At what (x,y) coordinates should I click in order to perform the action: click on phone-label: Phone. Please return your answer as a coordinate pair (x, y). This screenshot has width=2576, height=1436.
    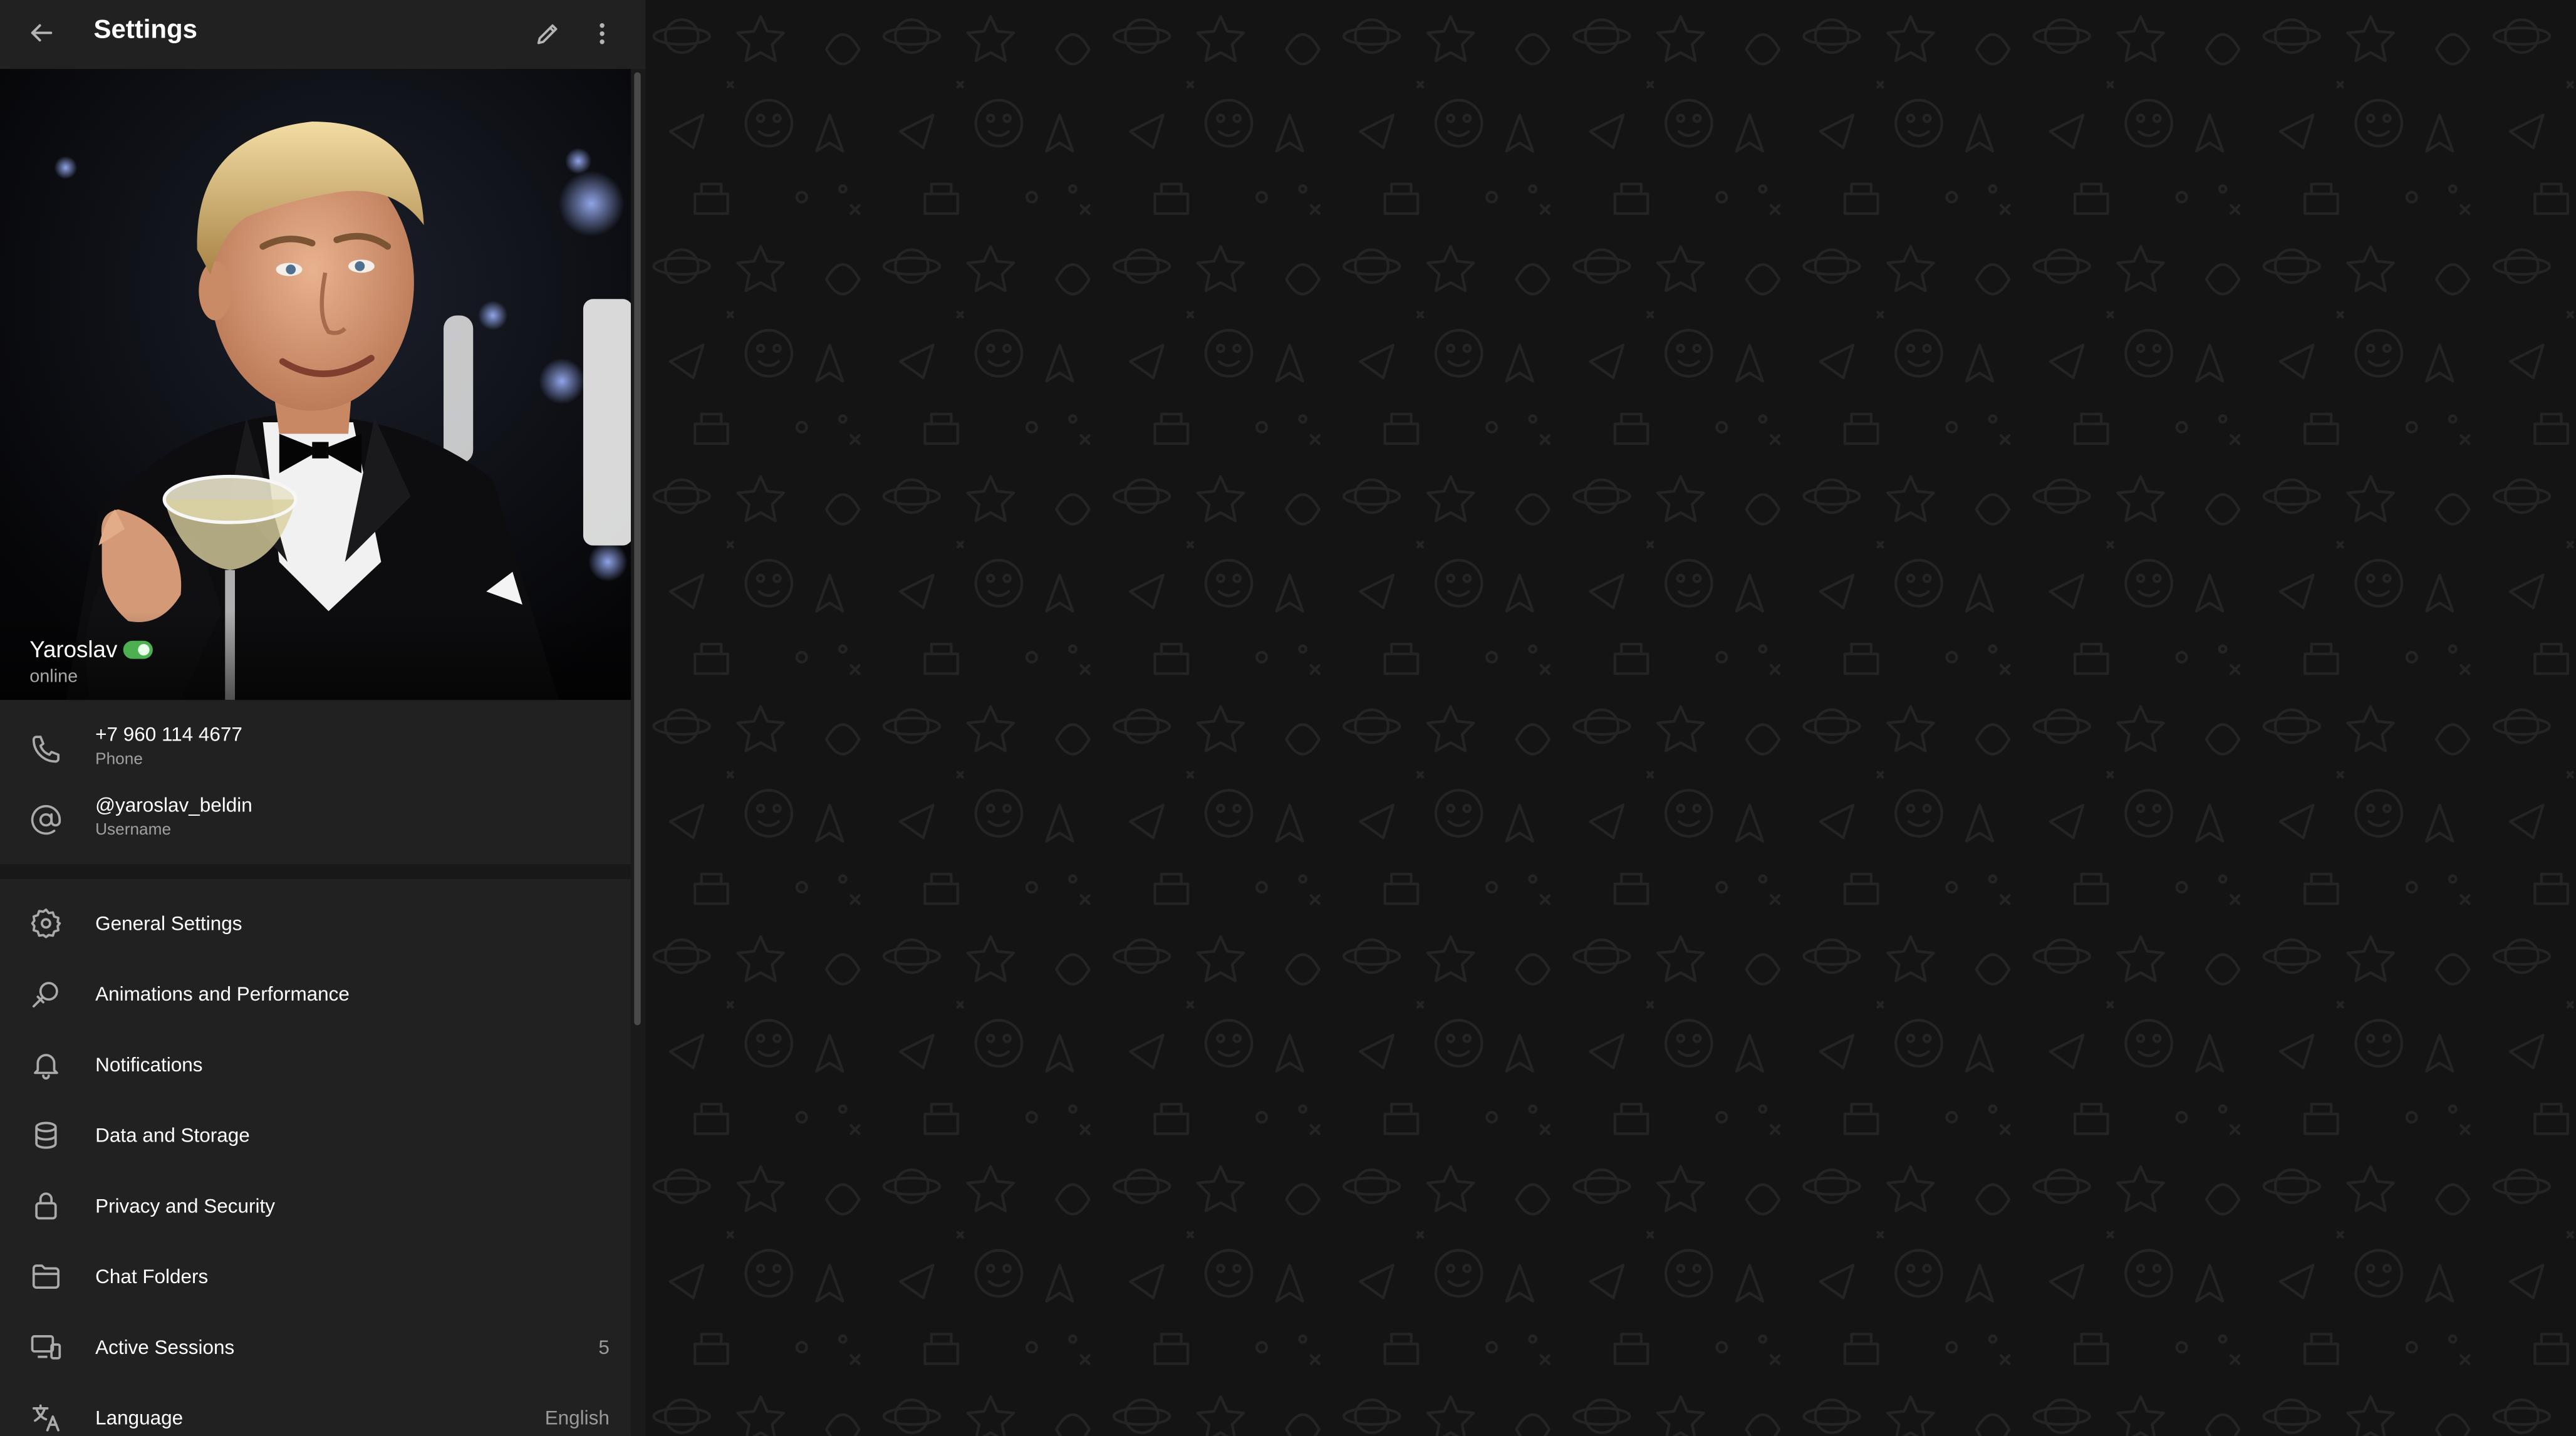
    Looking at the image, I should click on (119, 760).